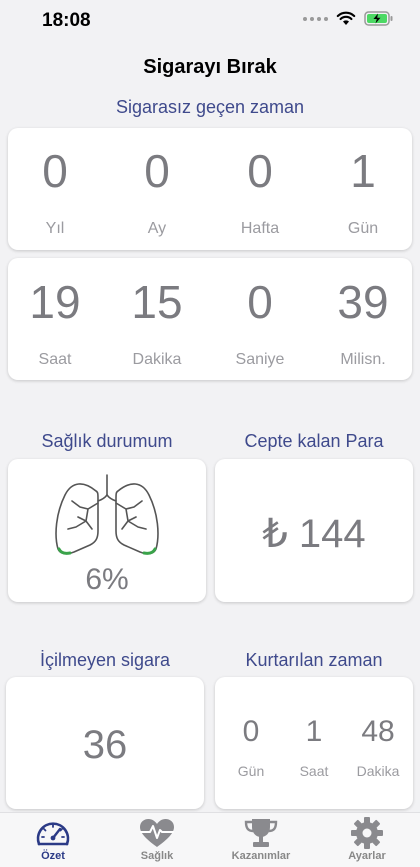  What do you see at coordinates (261, 856) in the screenshot?
I see `tab-kazanimlar-label: Kazanımlar` at bounding box center [261, 856].